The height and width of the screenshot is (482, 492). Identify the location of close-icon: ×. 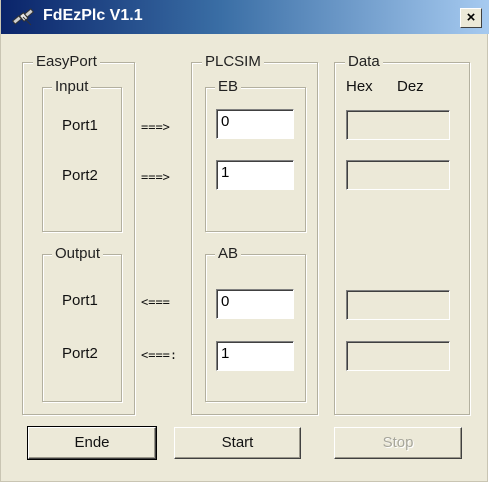
(471, 17).